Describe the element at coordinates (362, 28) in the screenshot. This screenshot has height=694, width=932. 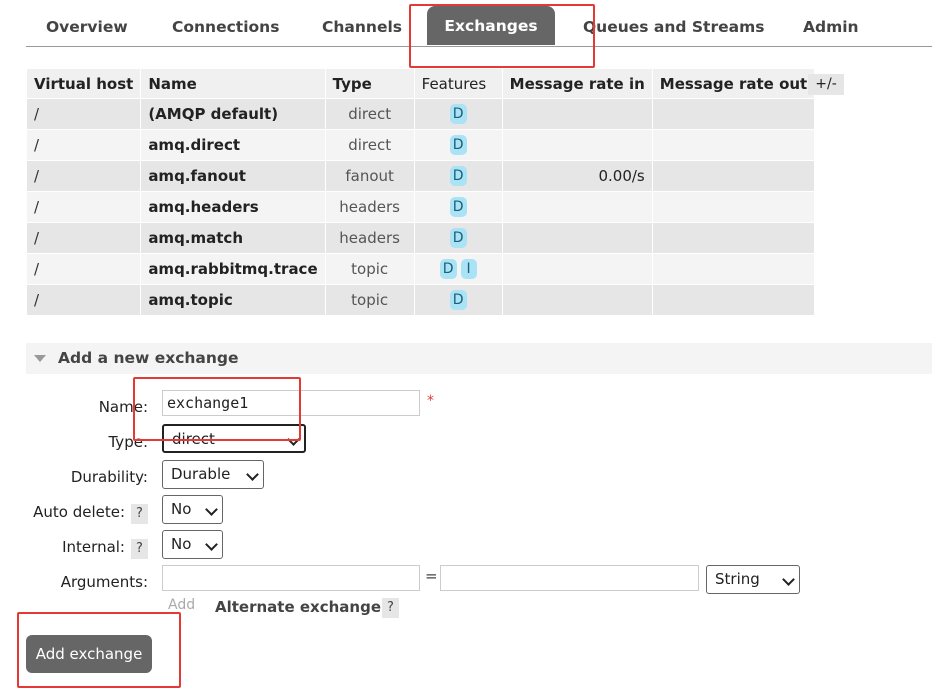
I see `tab-channels: Channels` at that location.